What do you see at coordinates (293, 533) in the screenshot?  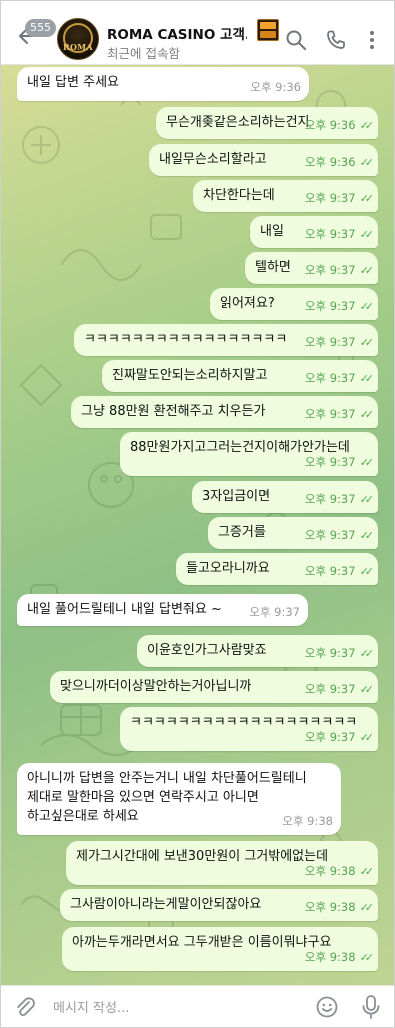 I see `outgoing-message-bubble: 그증거를 오후 9:37 ✓✓` at bounding box center [293, 533].